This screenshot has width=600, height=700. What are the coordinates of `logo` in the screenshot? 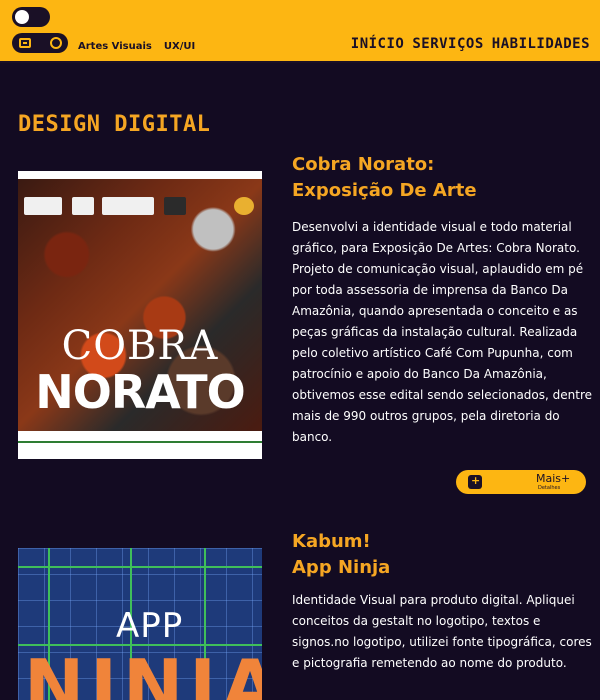 It's located at (40, 43).